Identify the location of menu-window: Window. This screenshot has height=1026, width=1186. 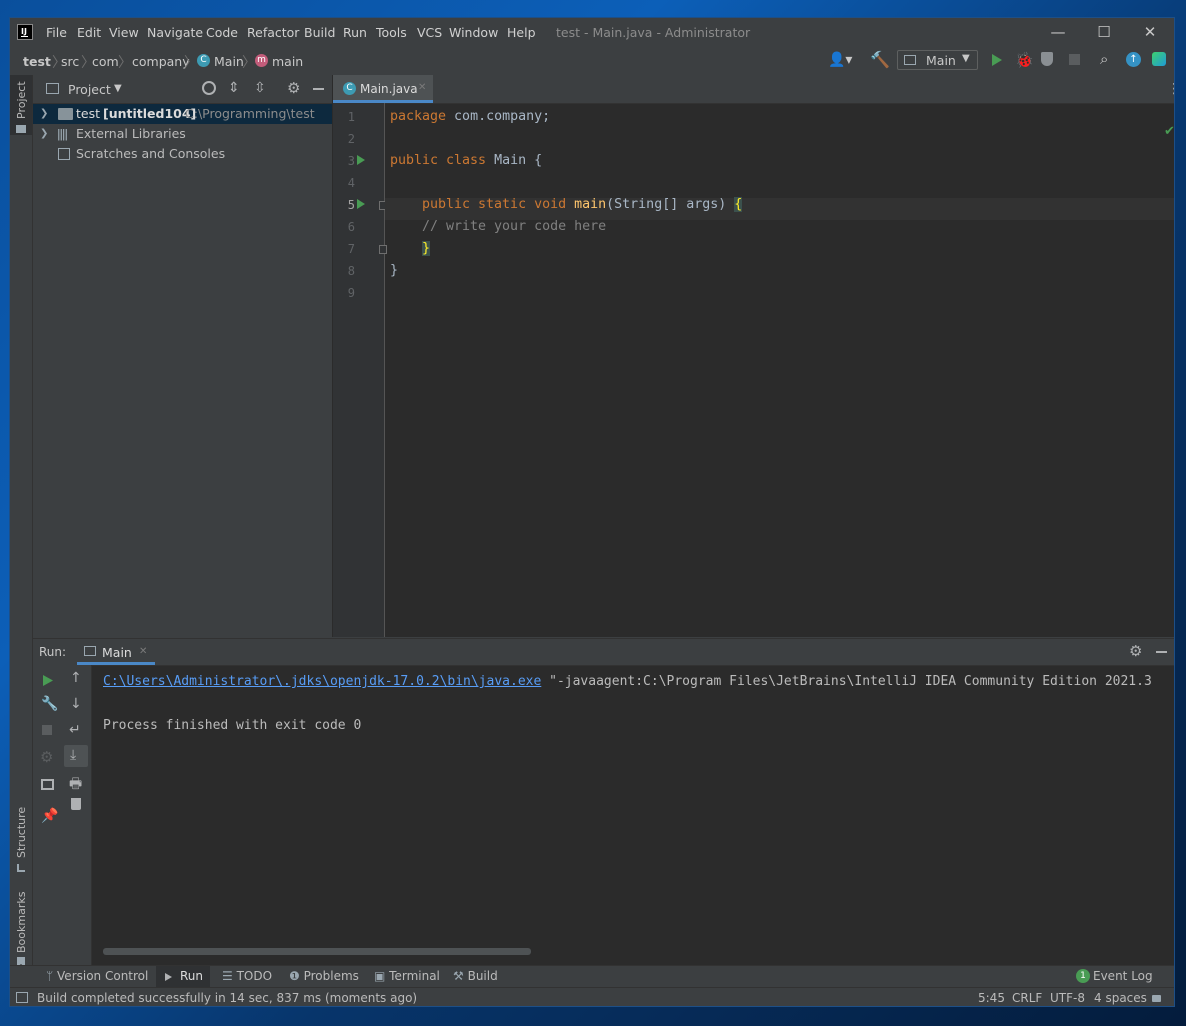
(473, 32).